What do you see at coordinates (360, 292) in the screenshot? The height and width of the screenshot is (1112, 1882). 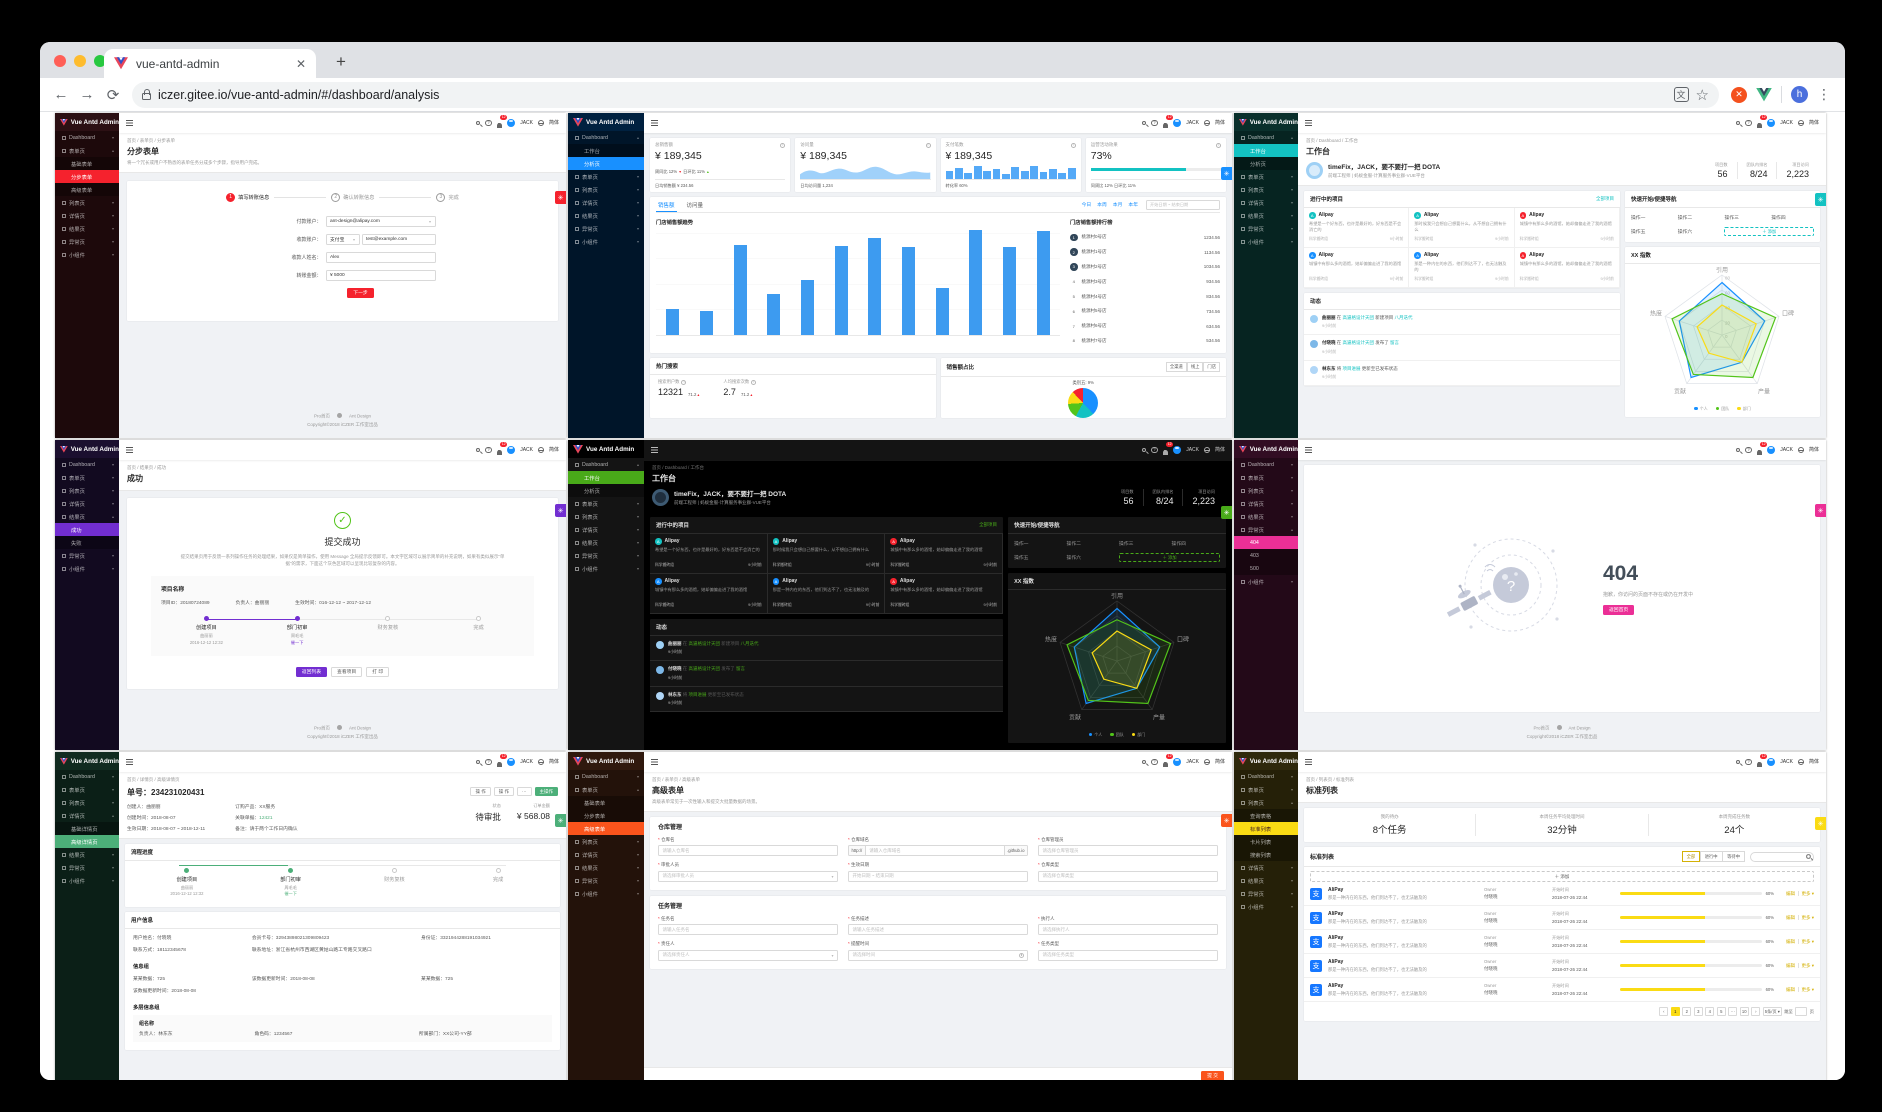 I see `next-step-button: 下一步` at bounding box center [360, 292].